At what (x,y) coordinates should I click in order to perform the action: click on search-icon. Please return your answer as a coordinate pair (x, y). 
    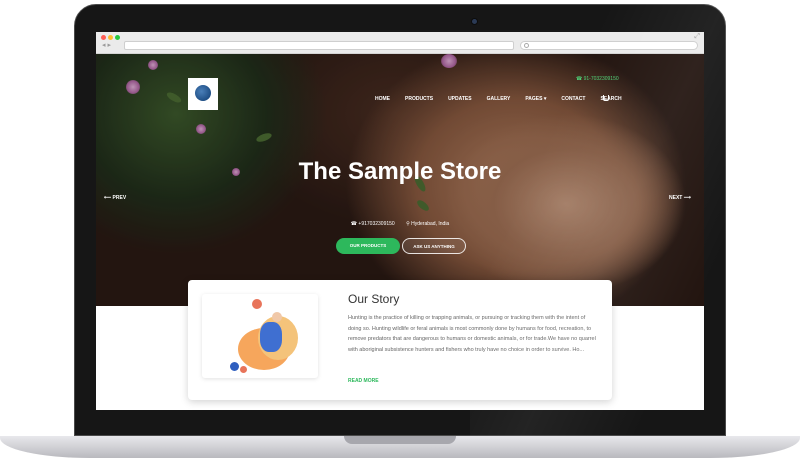
    Looking at the image, I should click on (526, 45).